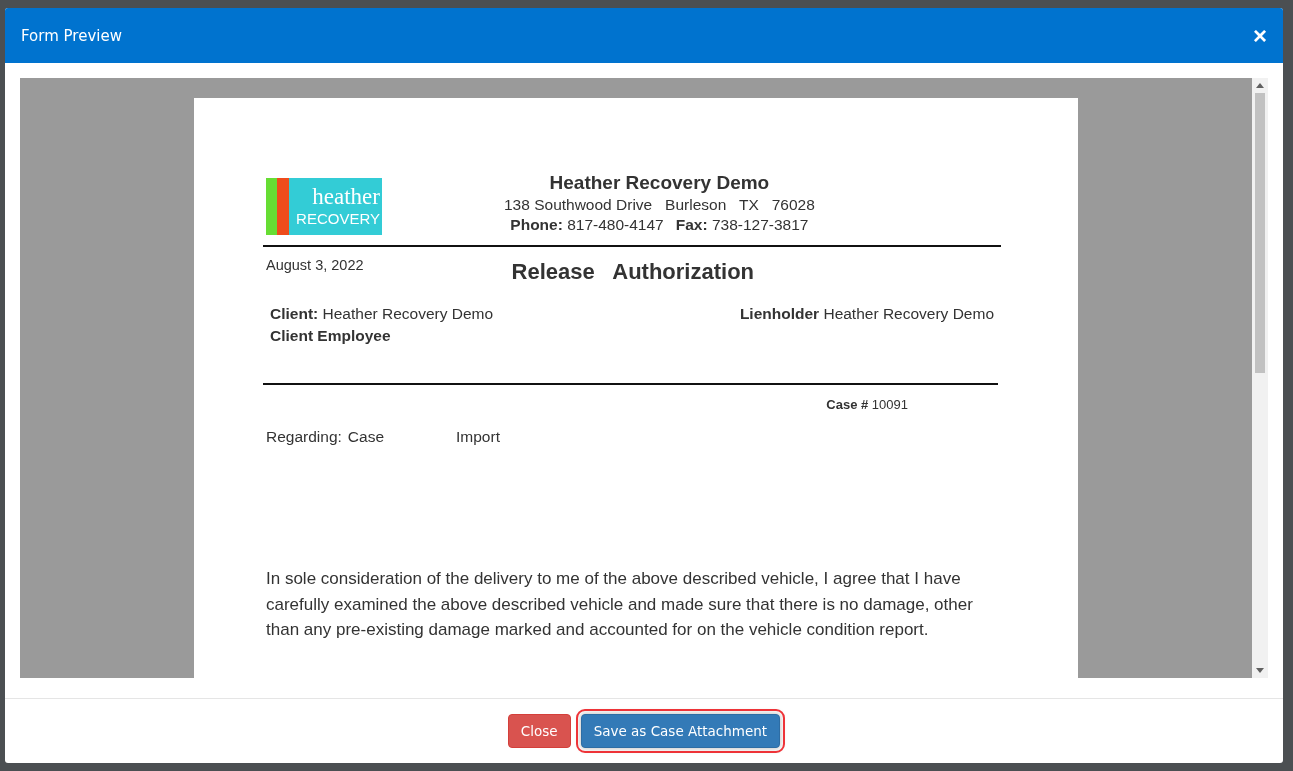 The image size is (1293, 771). Describe the element at coordinates (587, 225) in the screenshot. I see `phone-number: Phone: 817-480-4147` at that location.